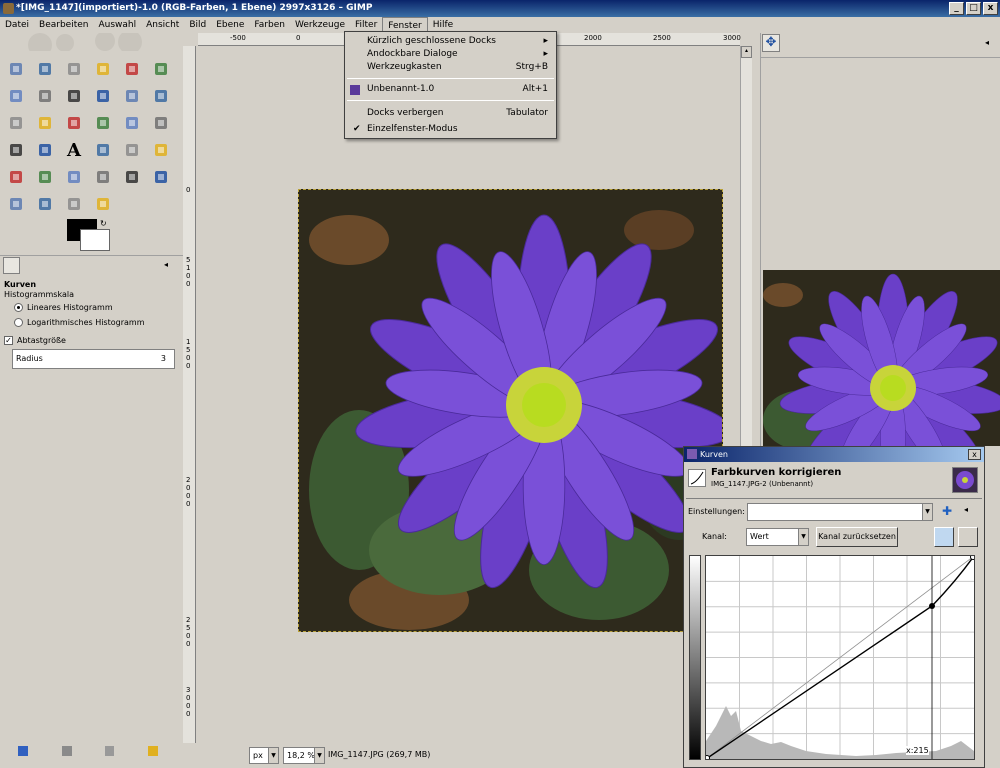 The width and height of the screenshot is (1000, 768). I want to click on menu-ansicht: Ansicht, so click(162, 25).